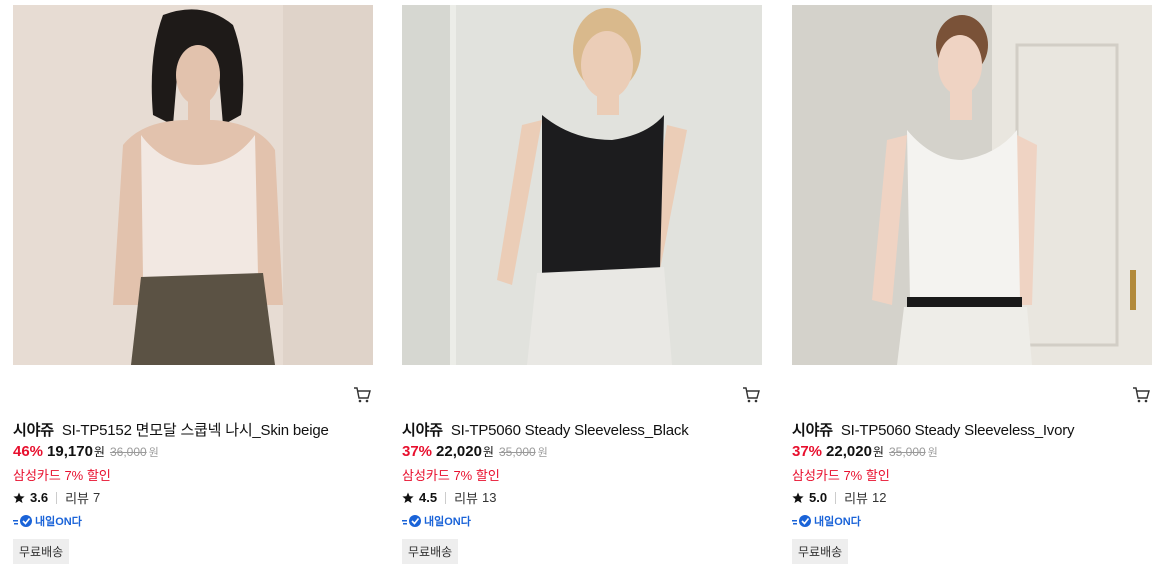 This screenshot has width=1169, height=567. I want to click on original-price: 36,000, so click(128, 452).